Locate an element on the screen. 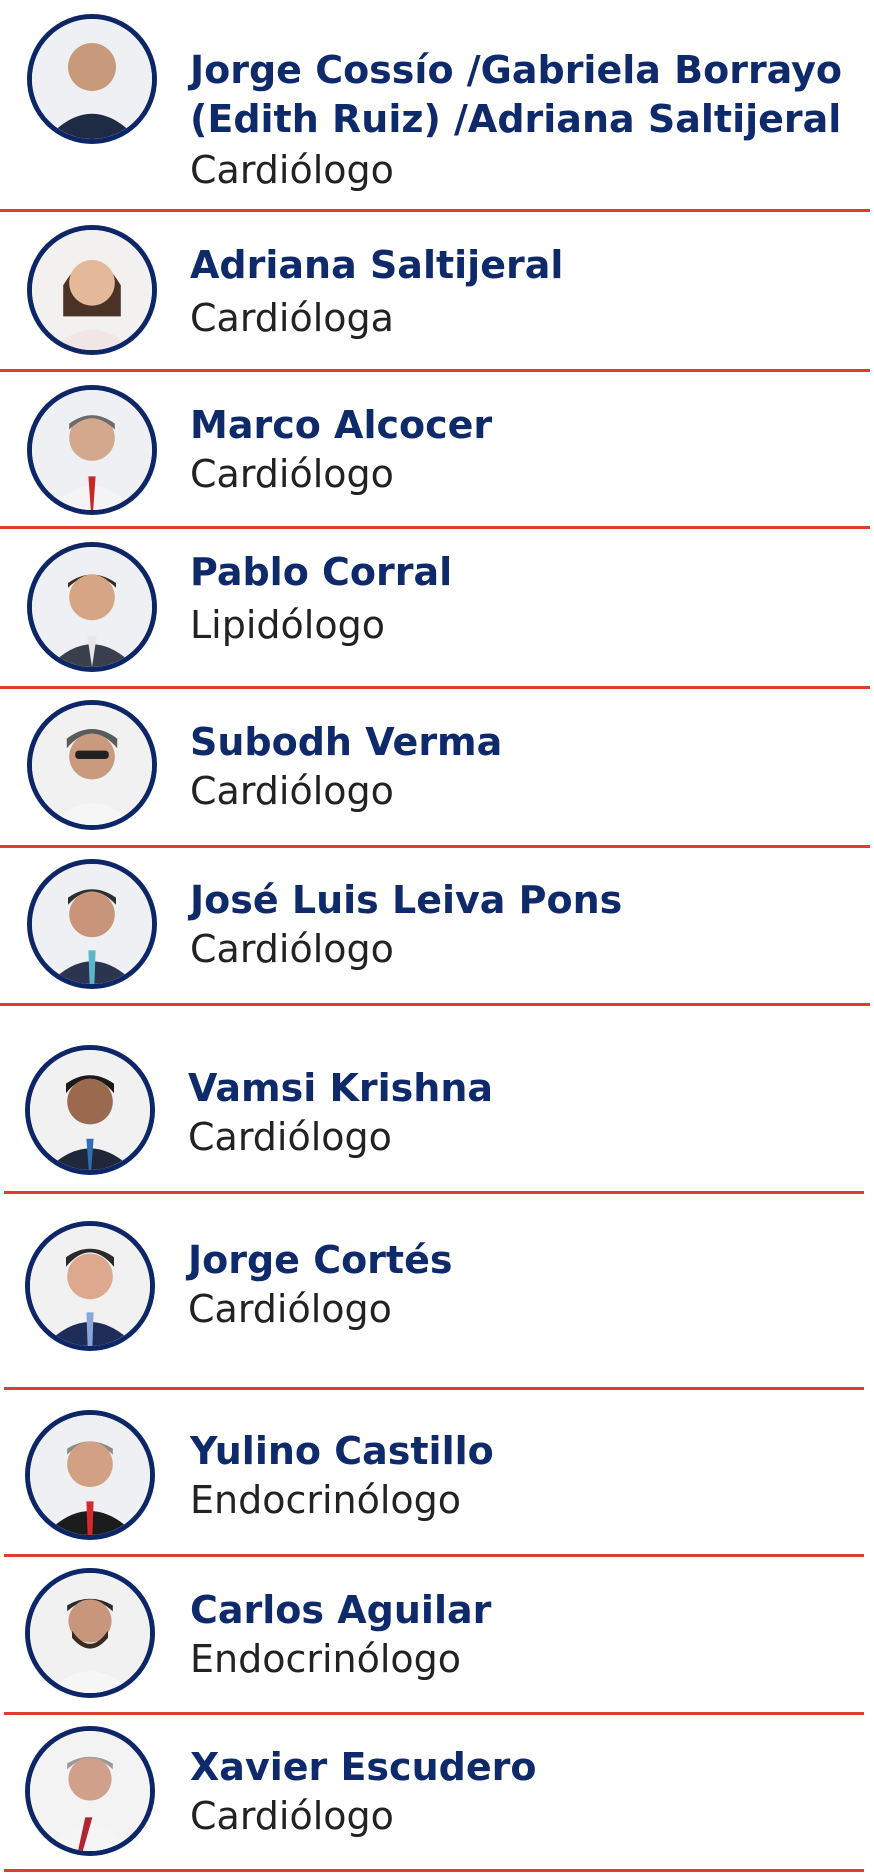  speaker-name: José Luis Leiva Pons is located at coordinates (406, 900).